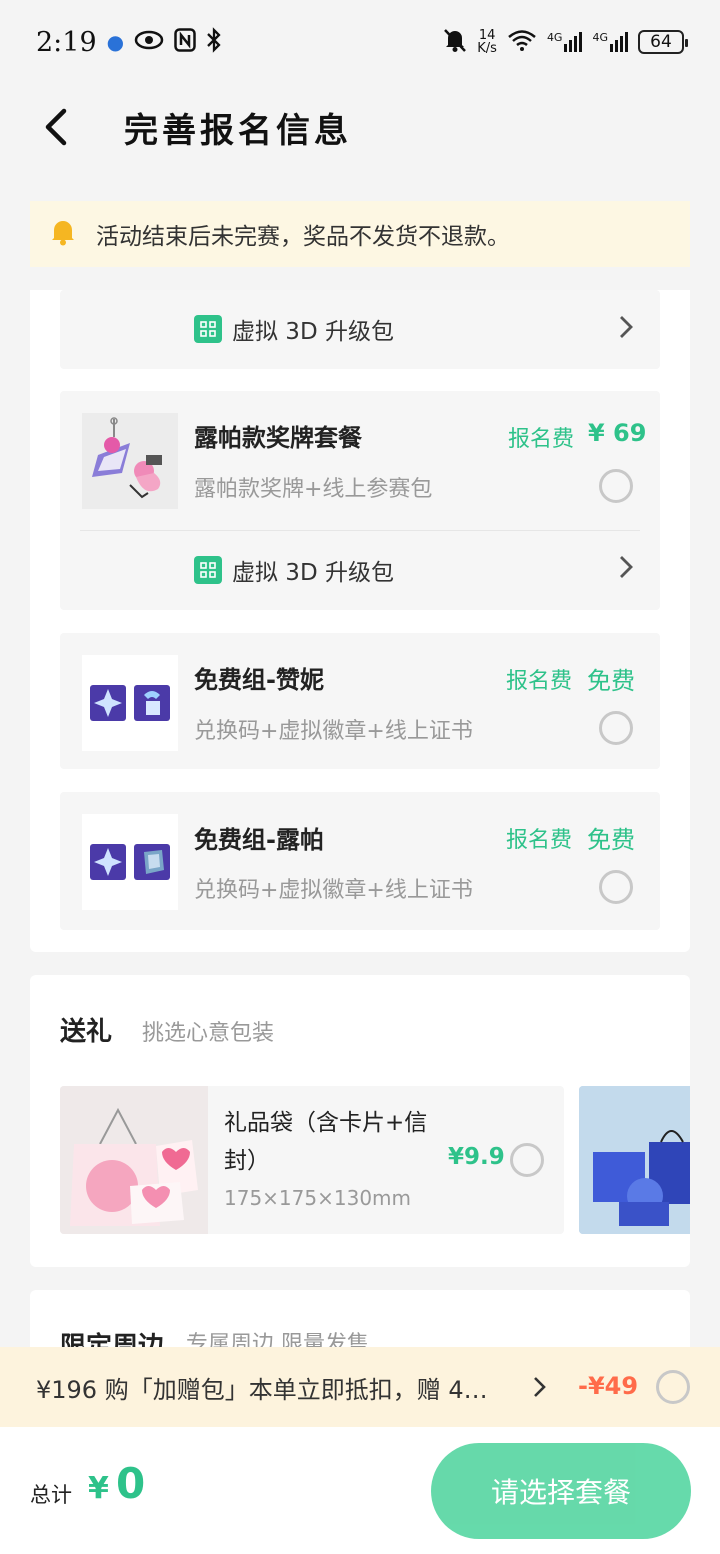  What do you see at coordinates (98, 1488) in the screenshot?
I see `total-currency: ¥` at bounding box center [98, 1488].